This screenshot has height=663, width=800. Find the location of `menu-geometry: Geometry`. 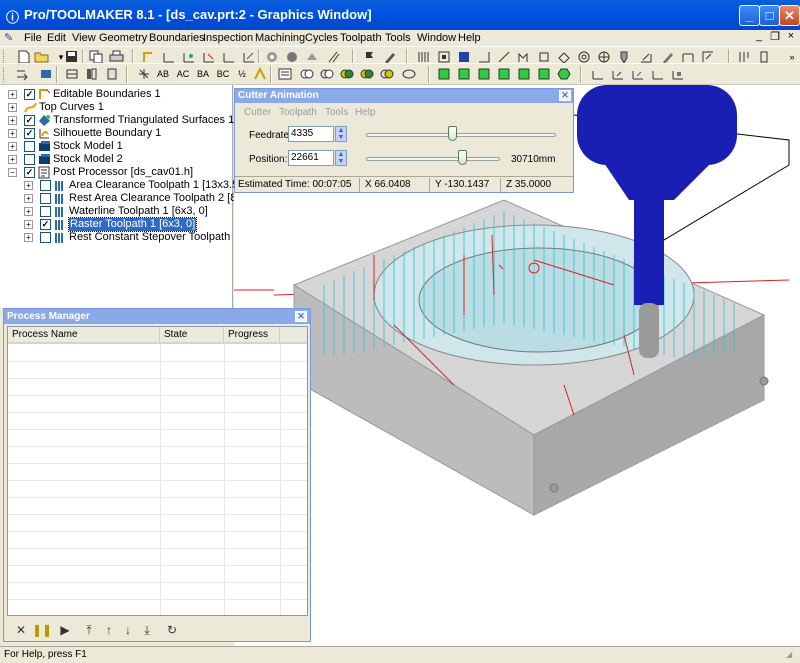

menu-geometry: Geometry is located at coordinates (123, 38).